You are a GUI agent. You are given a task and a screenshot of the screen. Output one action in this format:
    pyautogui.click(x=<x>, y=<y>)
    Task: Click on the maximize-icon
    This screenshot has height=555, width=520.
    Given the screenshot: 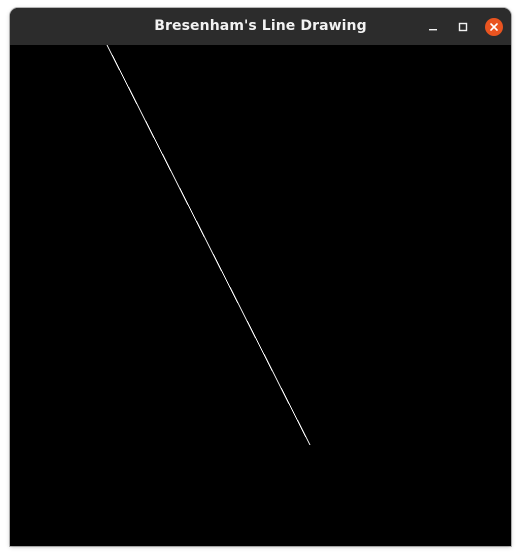 What is the action you would take?
    pyautogui.click(x=463, y=26)
    